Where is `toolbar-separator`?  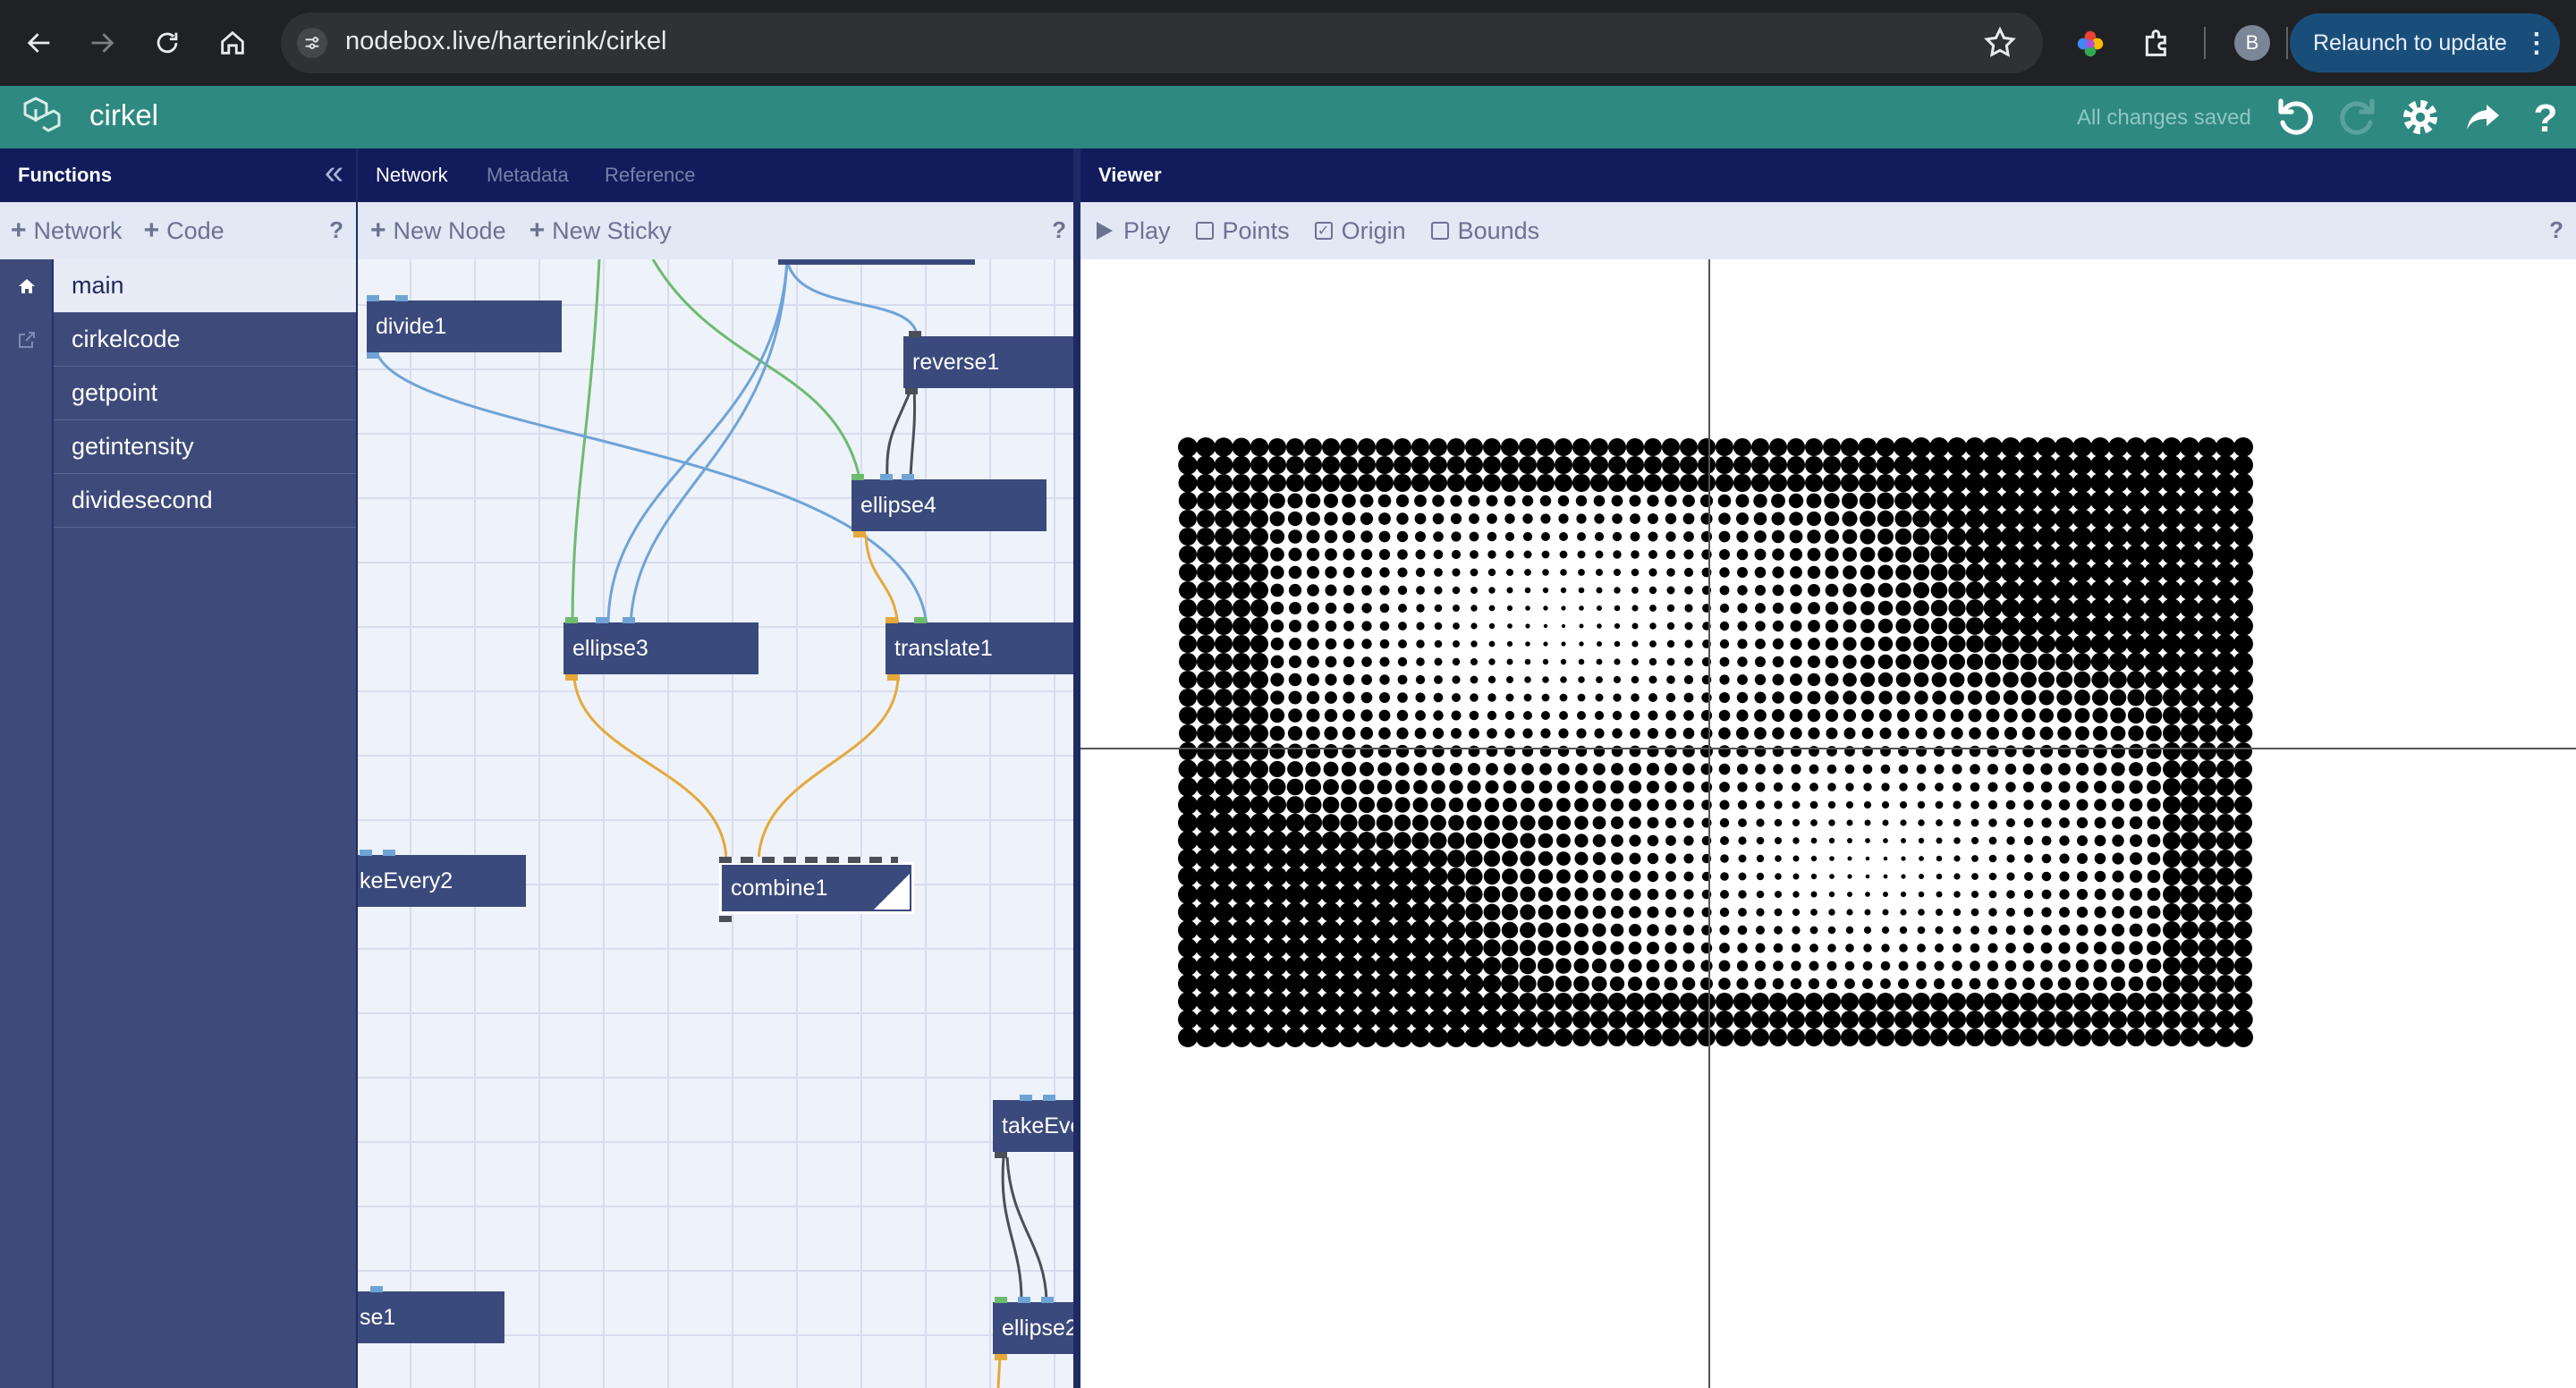
toolbar-separator is located at coordinates (2205, 43).